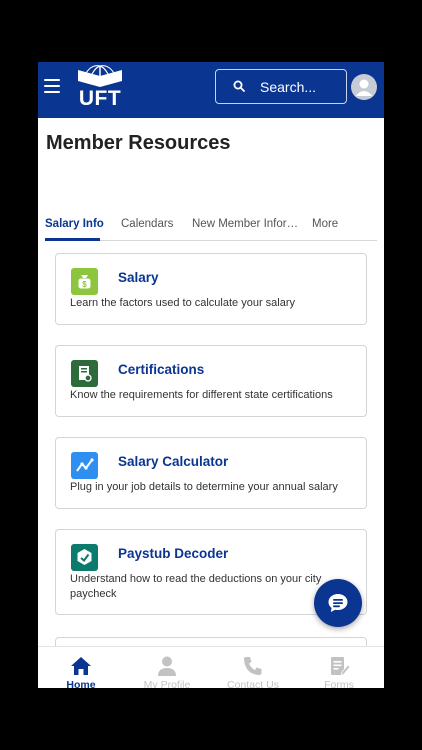 This screenshot has width=422, height=750. I want to click on card-title: Certifications, so click(161, 369).